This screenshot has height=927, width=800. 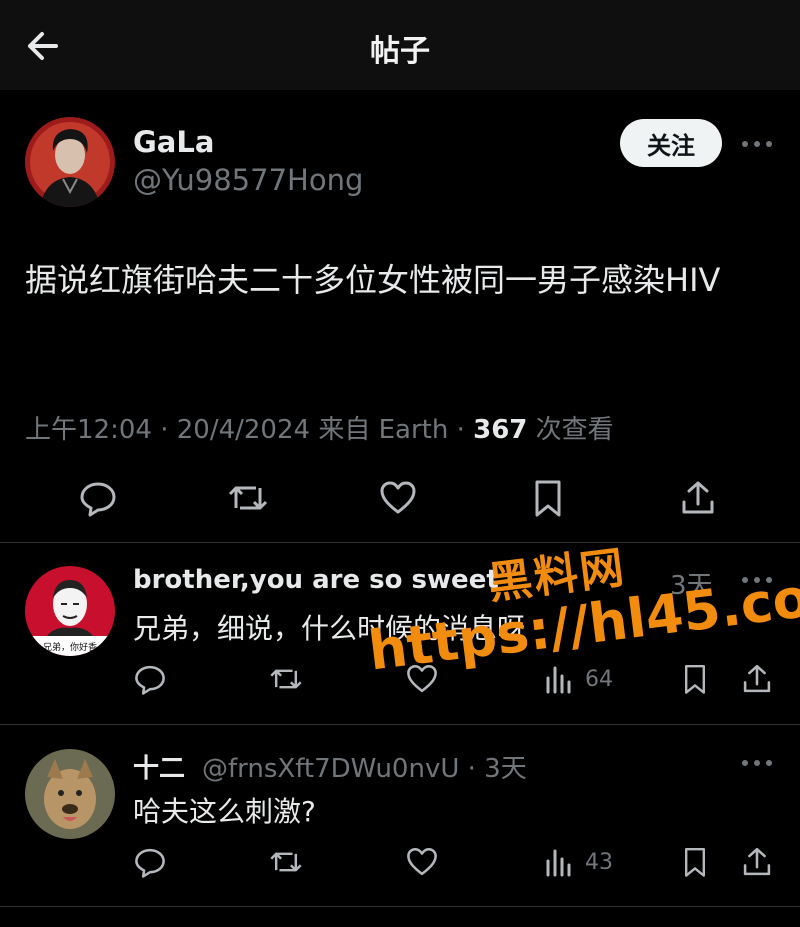 I want to click on top-bar: 帖子, so click(x=400, y=45).